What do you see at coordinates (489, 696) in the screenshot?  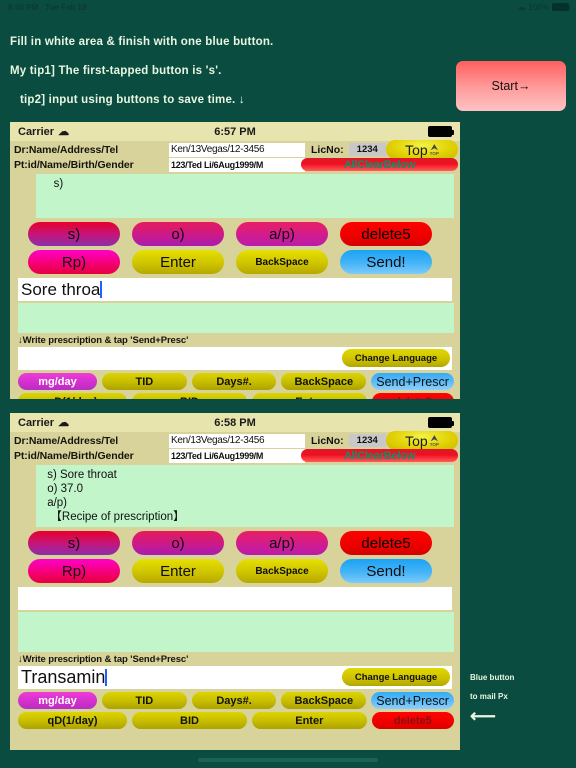 I see `annotation-line-2: to mail Px` at bounding box center [489, 696].